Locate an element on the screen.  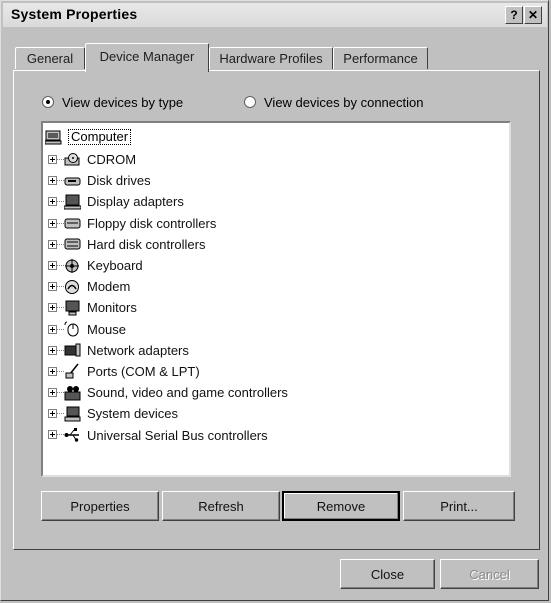
tree-item-label: Keyboard is located at coordinates (115, 266).